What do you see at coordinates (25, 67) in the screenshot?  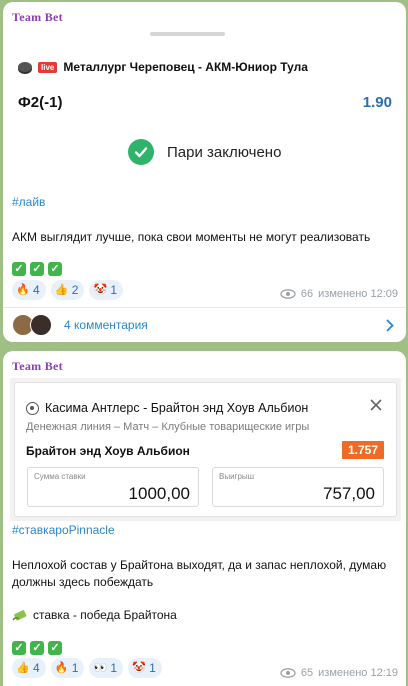 I see `hockey-puck-icon` at bounding box center [25, 67].